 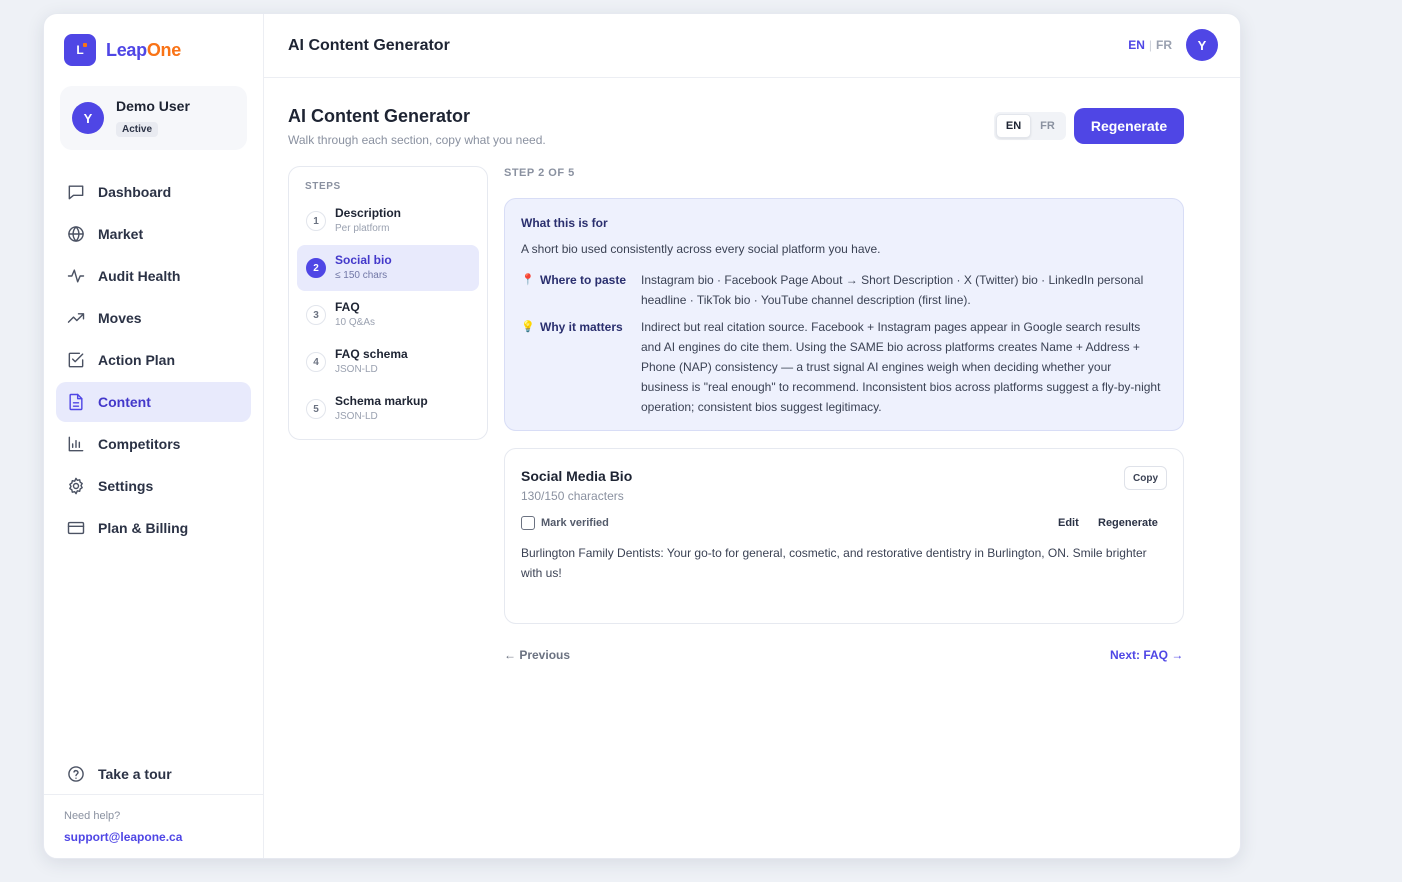 I want to click on sidebar-item-label: Settings, so click(x=126, y=486).